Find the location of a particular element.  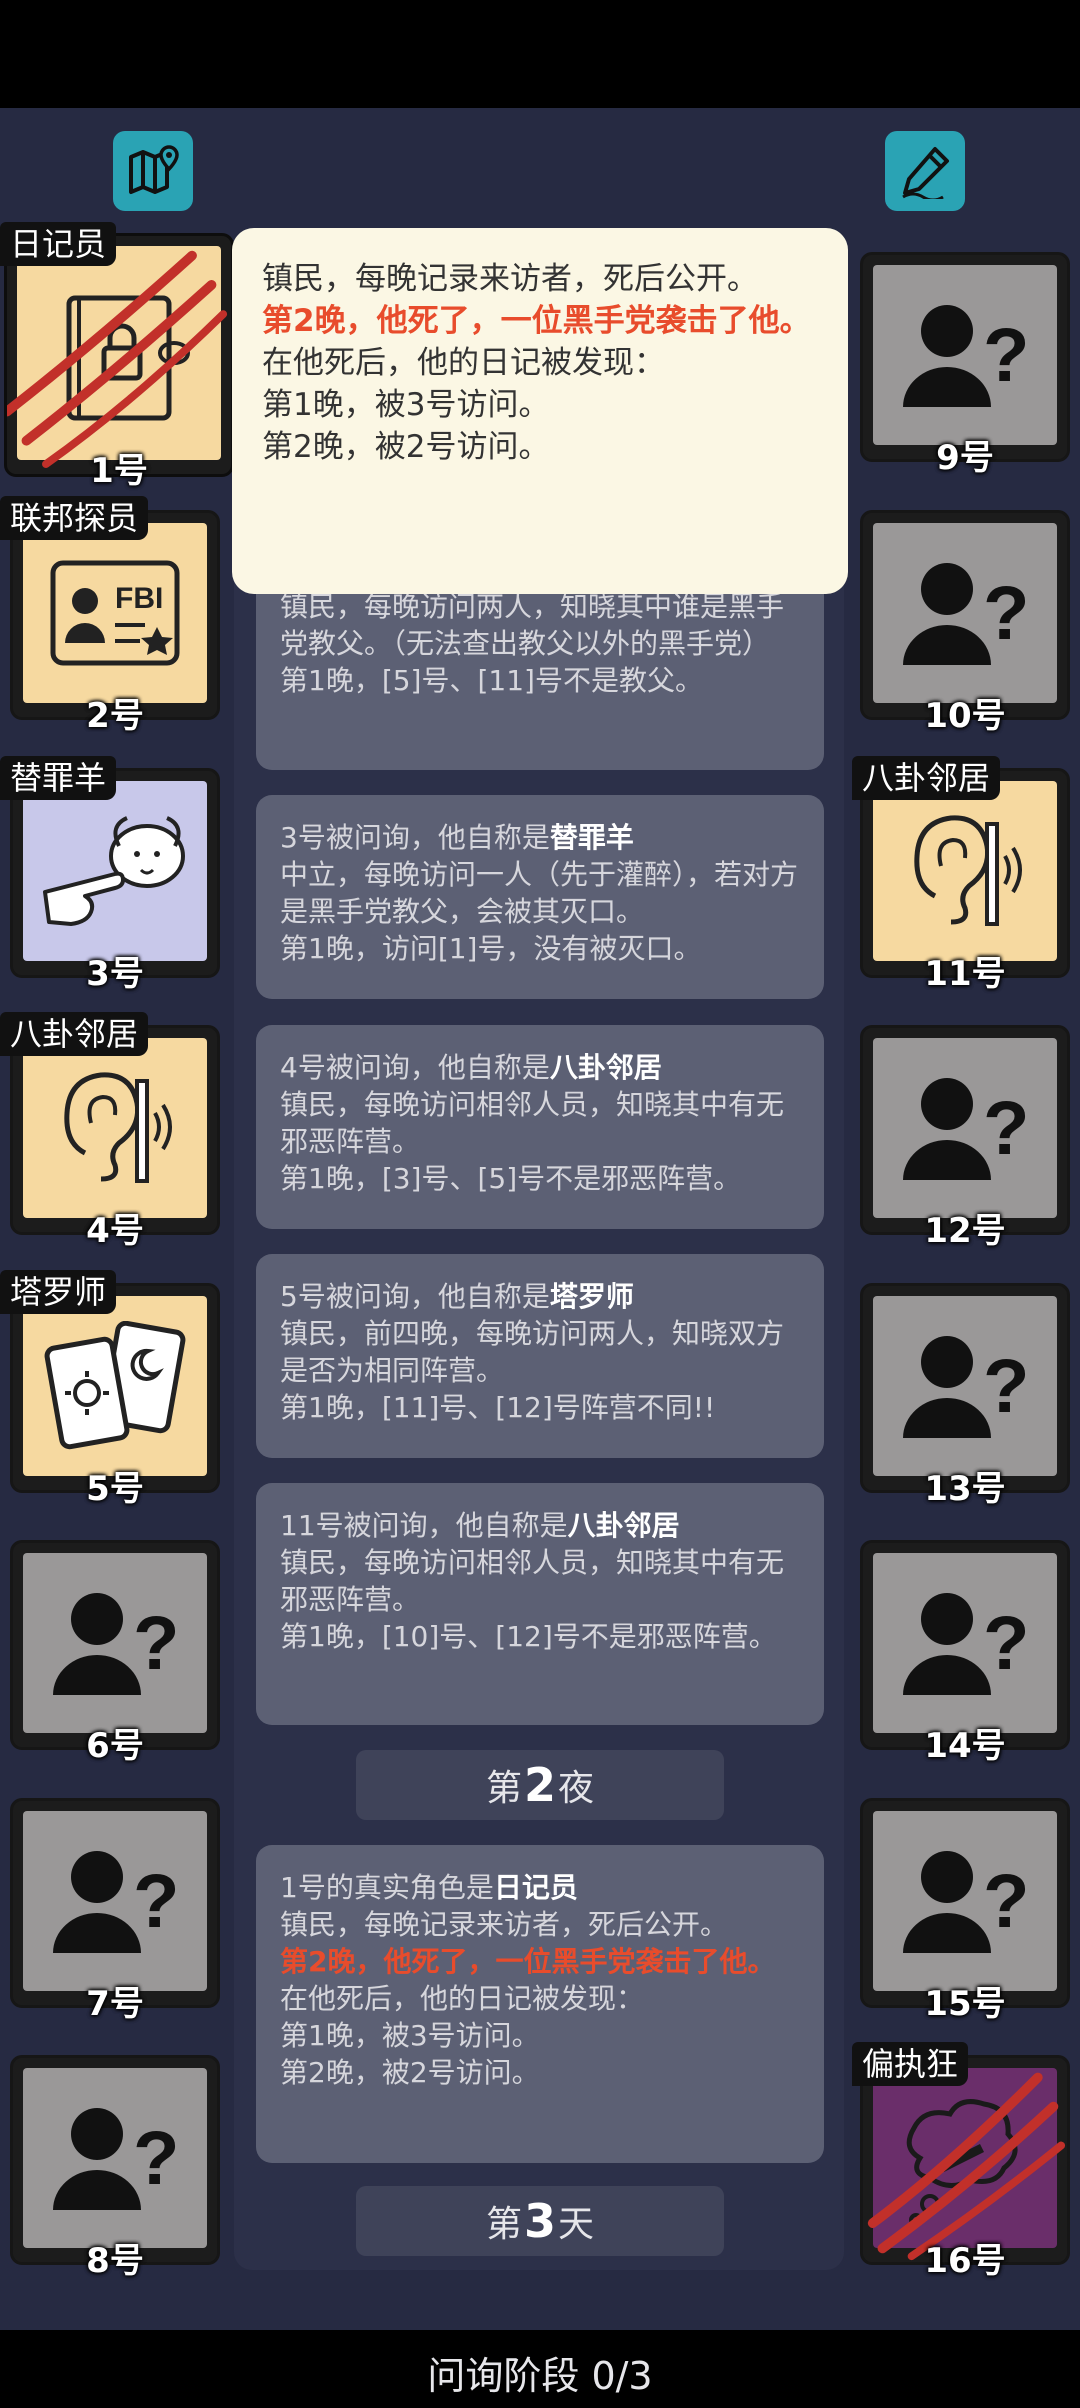

role-tag: 八卦邻居 is located at coordinates (926, 778).